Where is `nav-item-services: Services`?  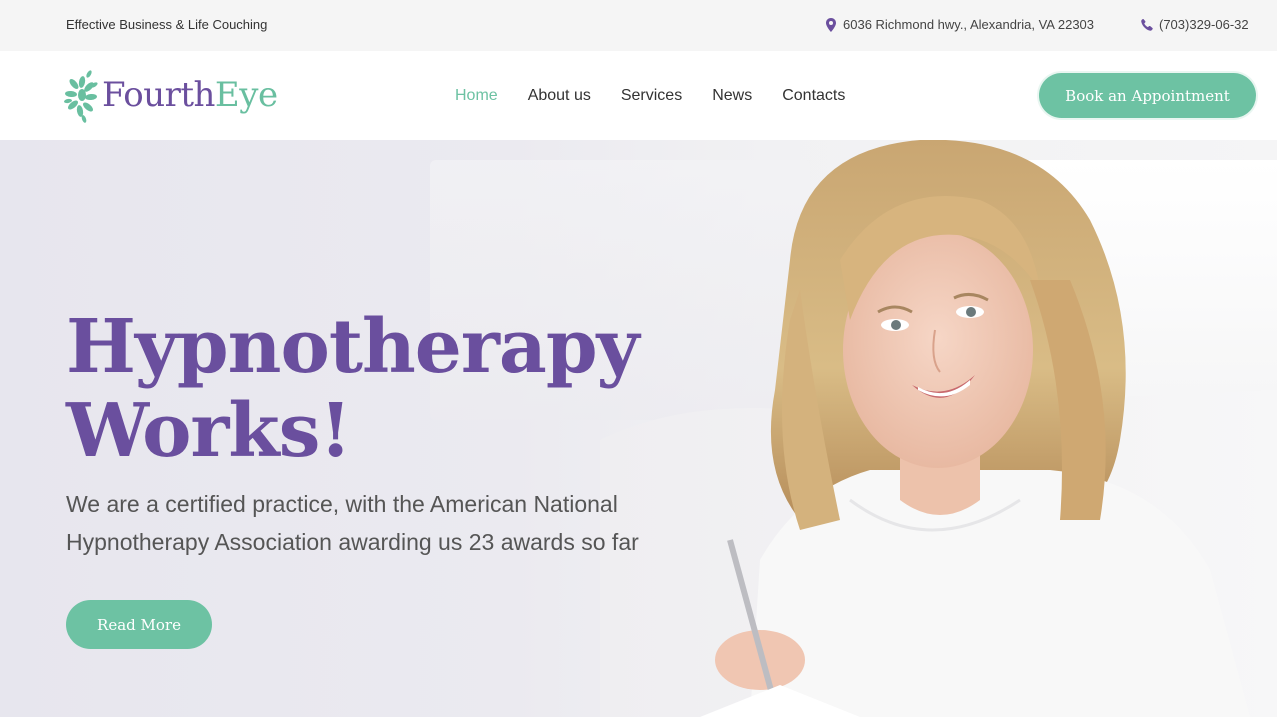 nav-item-services: Services is located at coordinates (651, 96).